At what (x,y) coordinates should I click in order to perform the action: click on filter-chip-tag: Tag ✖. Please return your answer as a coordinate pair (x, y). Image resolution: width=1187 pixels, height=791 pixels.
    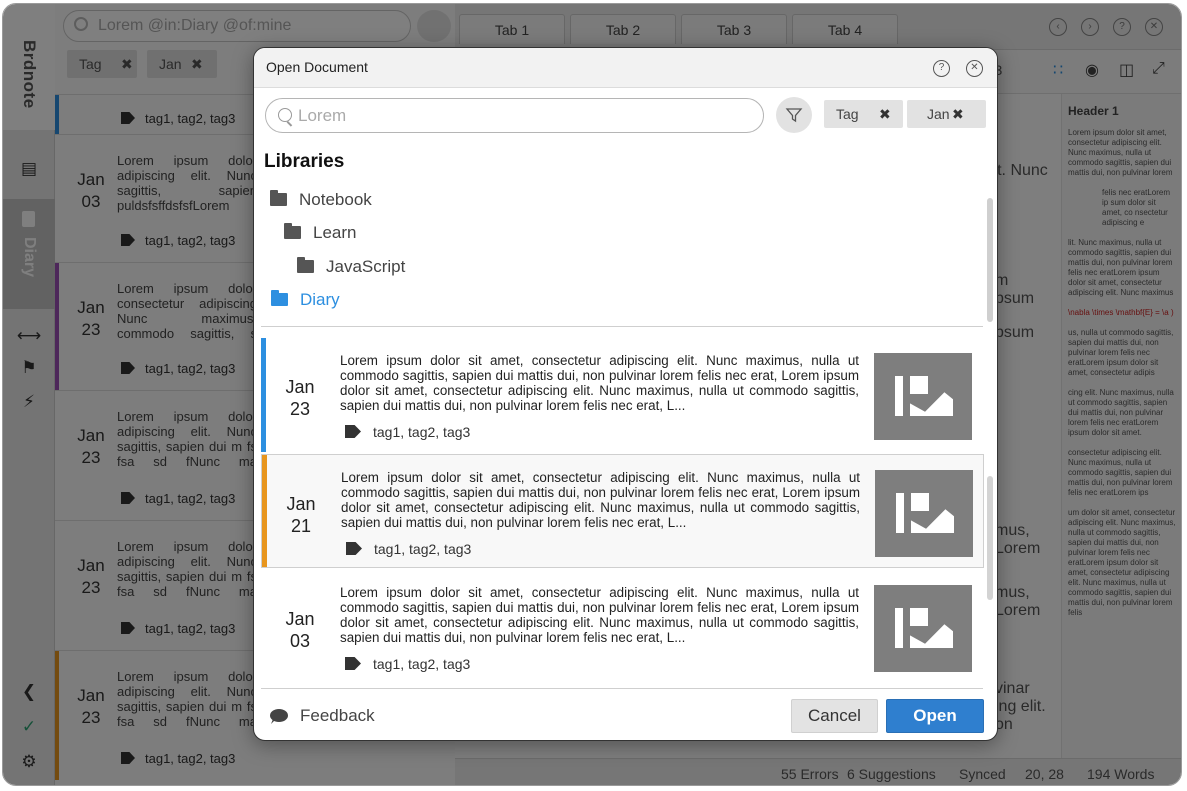
    Looking at the image, I should click on (863, 114).